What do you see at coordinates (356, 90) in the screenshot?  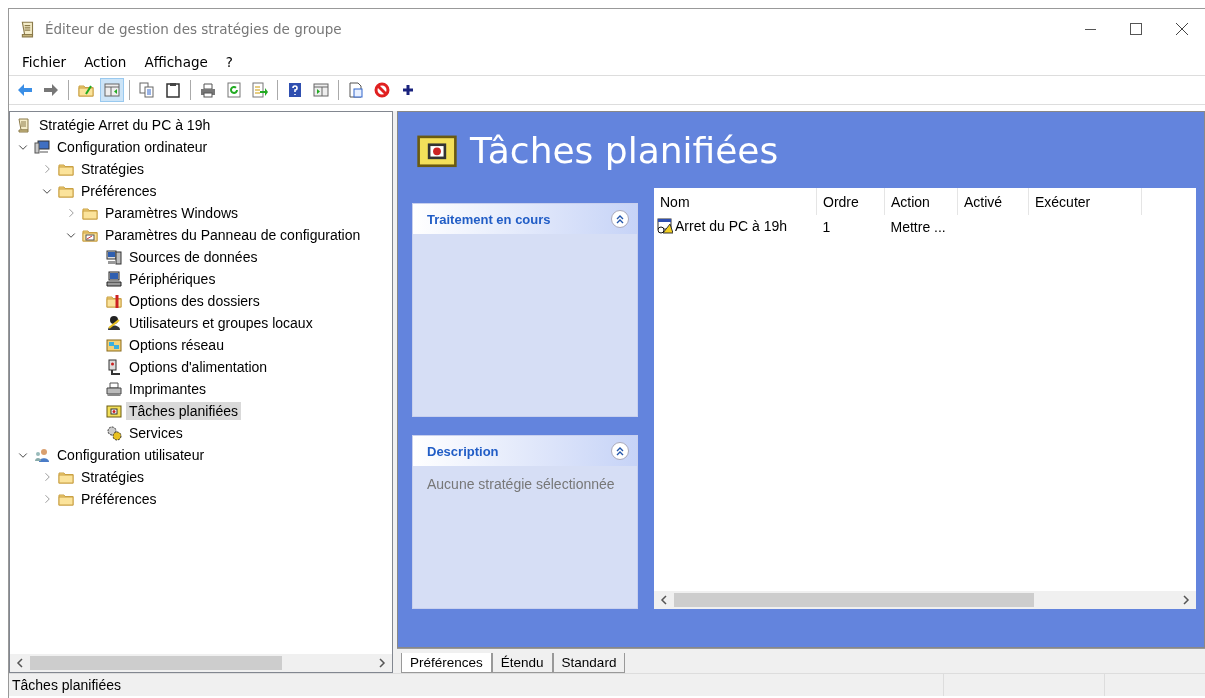 I see `document-icon` at bounding box center [356, 90].